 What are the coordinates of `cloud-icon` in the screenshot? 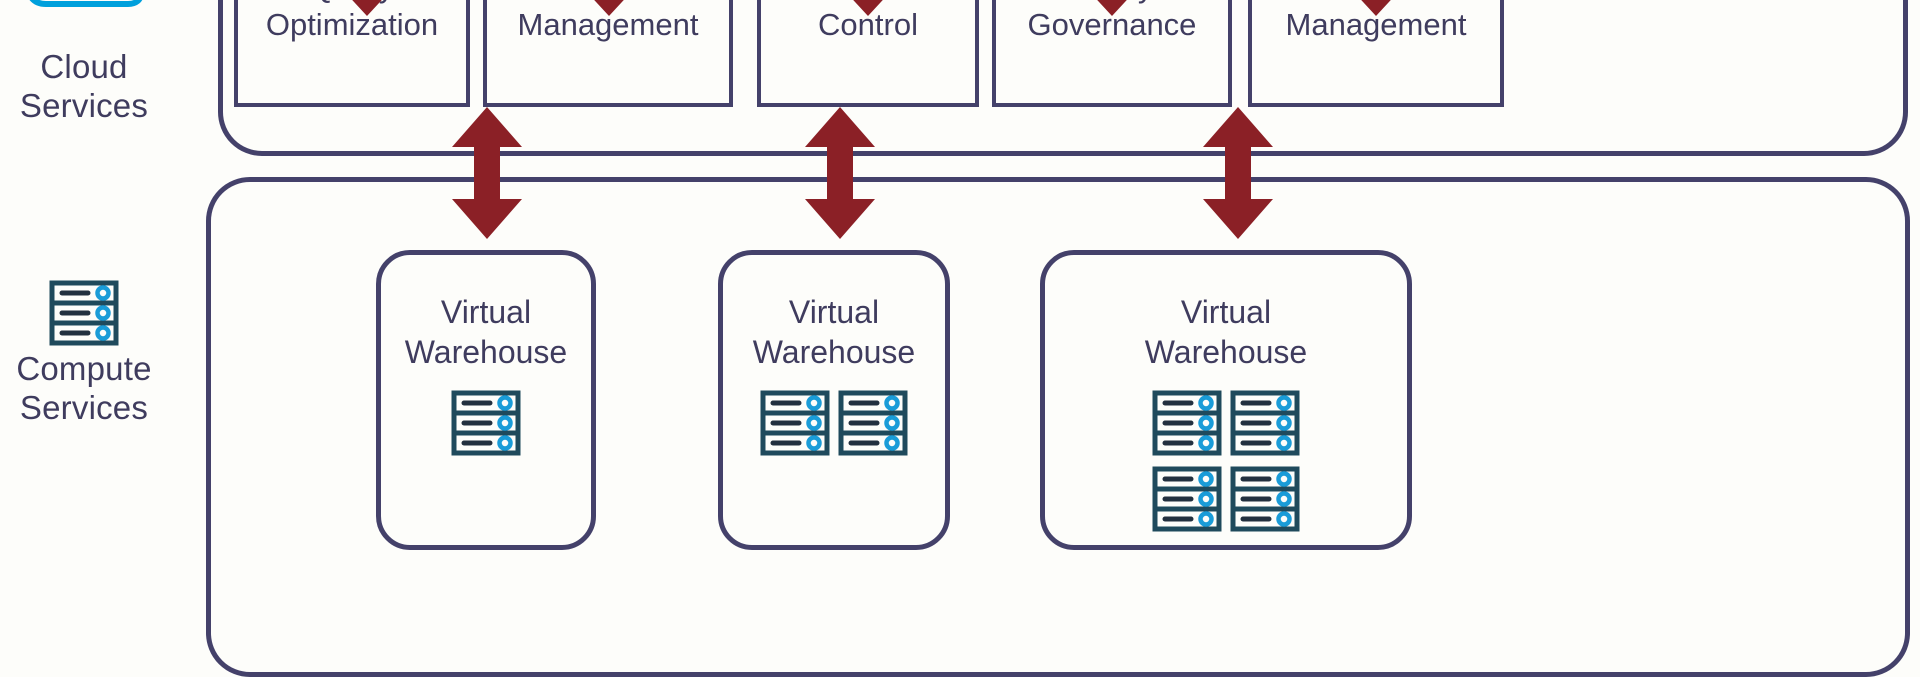 It's located at (92, 6).